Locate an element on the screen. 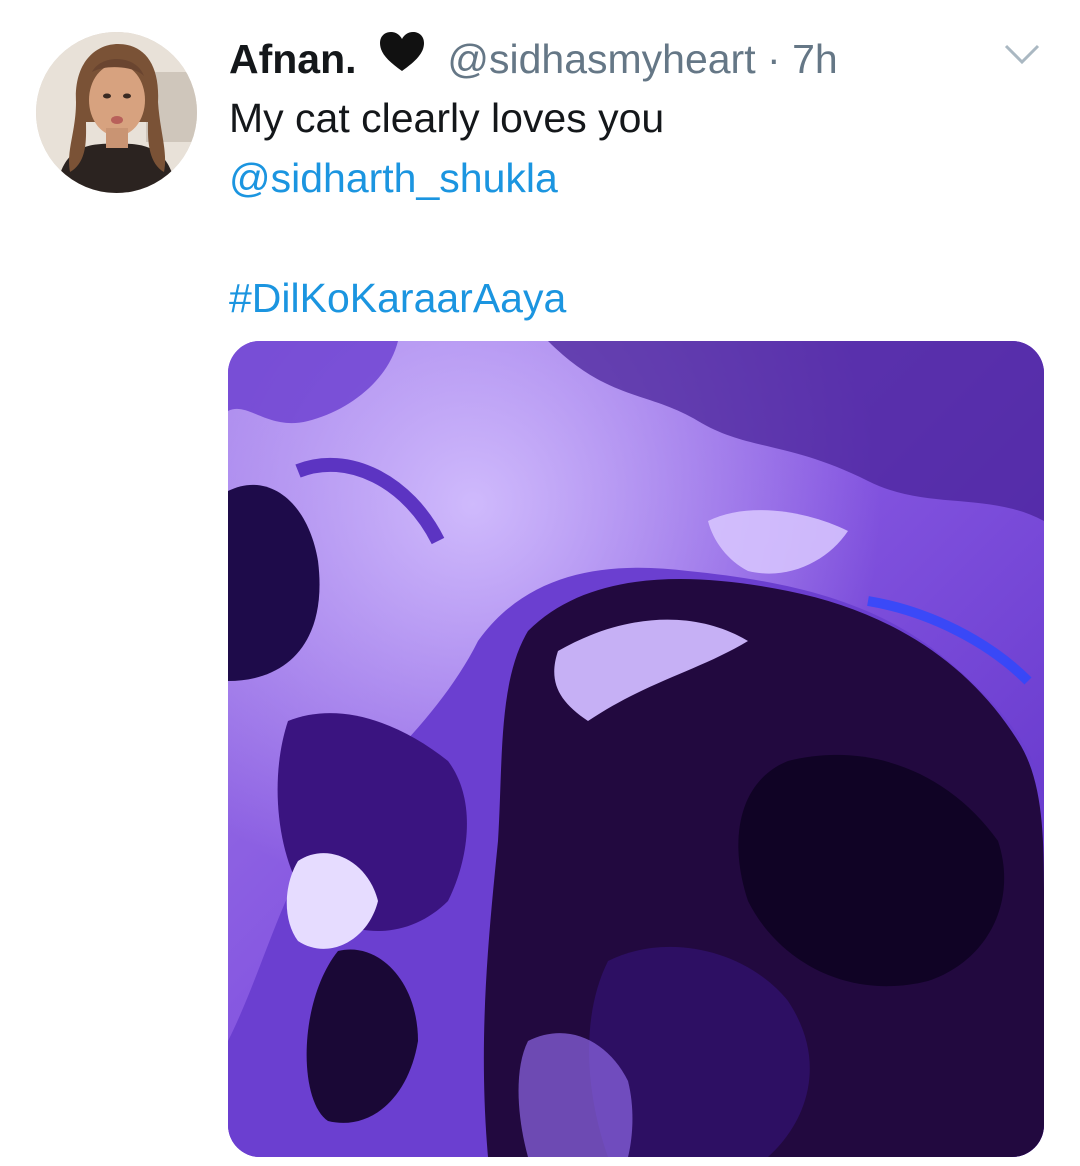 This screenshot has width=1080, height=1166. timestamp: 7h is located at coordinates (815, 59).